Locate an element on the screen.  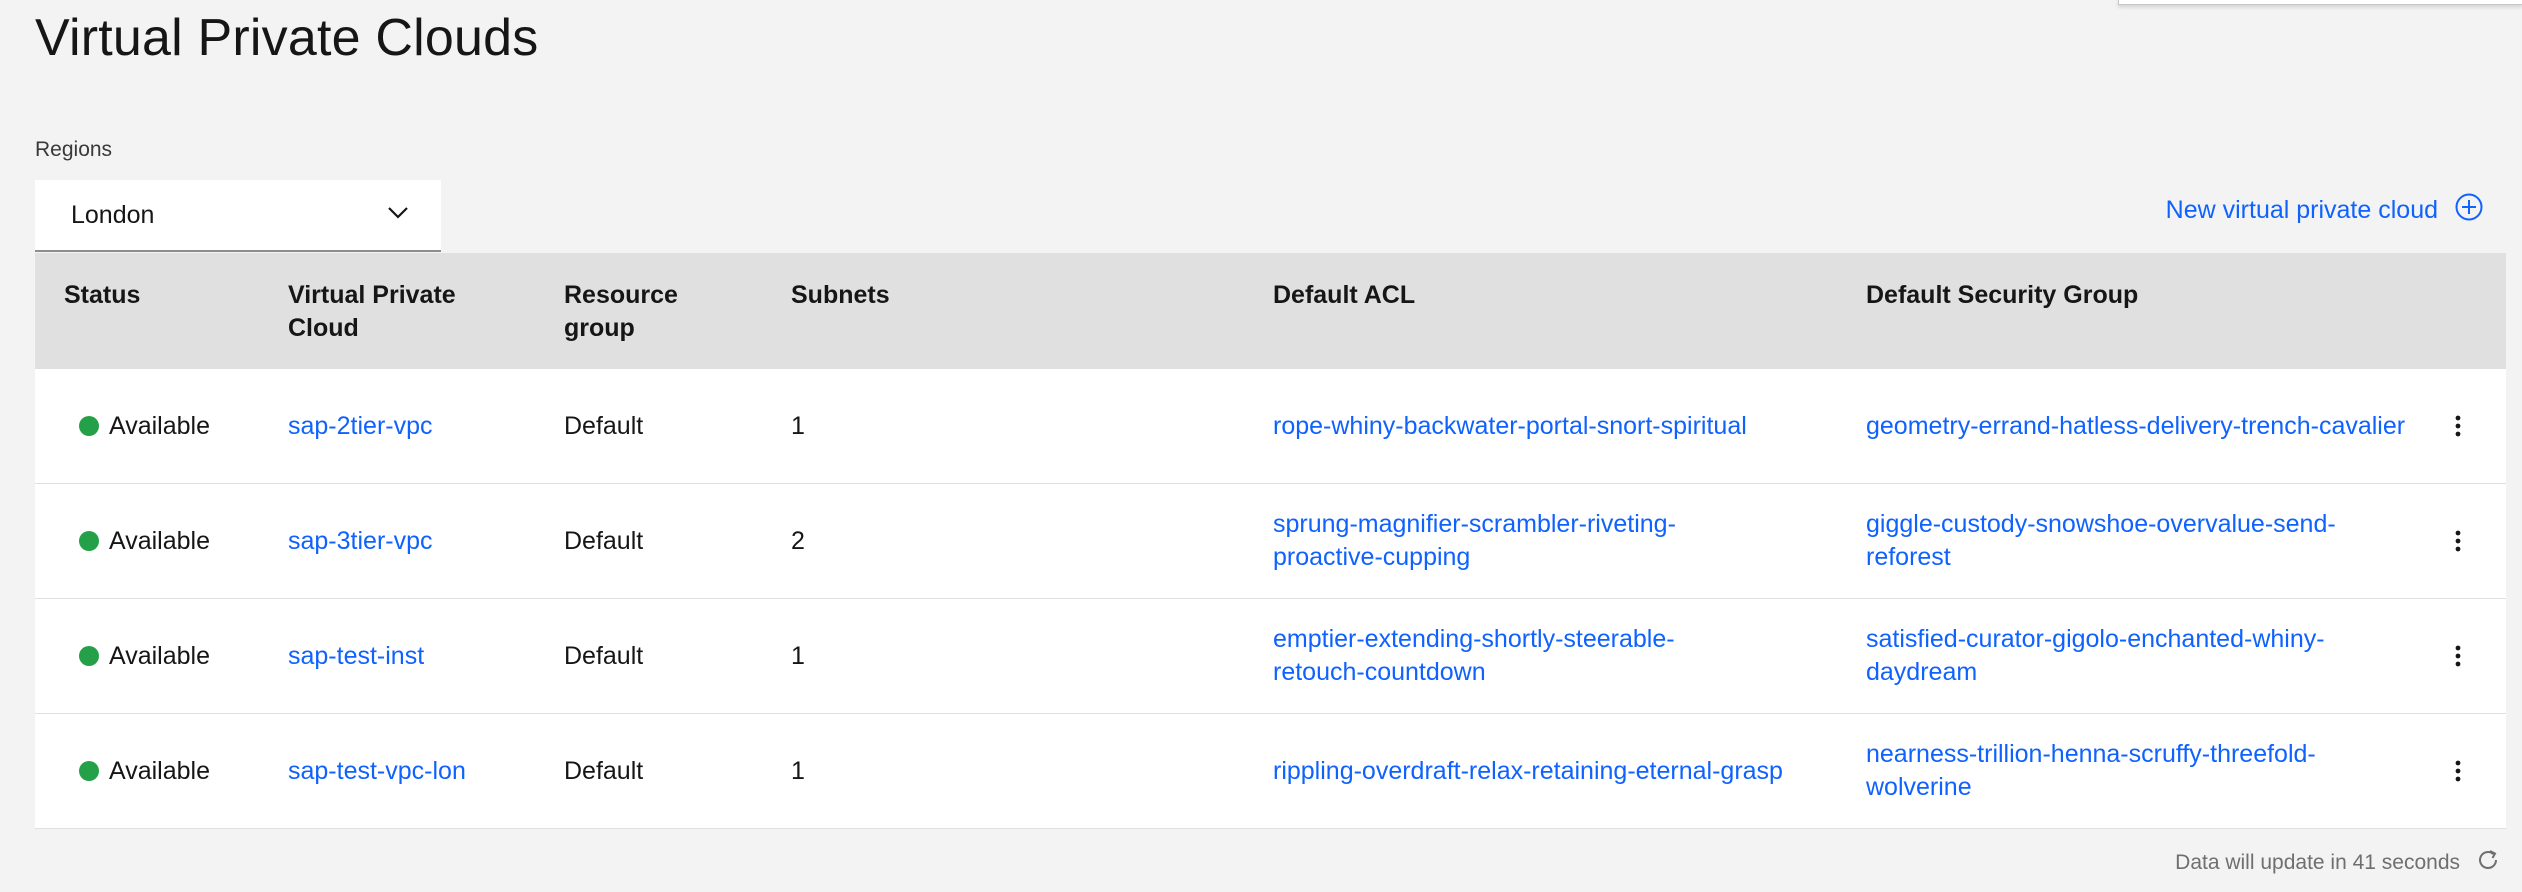
subnets-cell: 2 is located at coordinates (798, 540).